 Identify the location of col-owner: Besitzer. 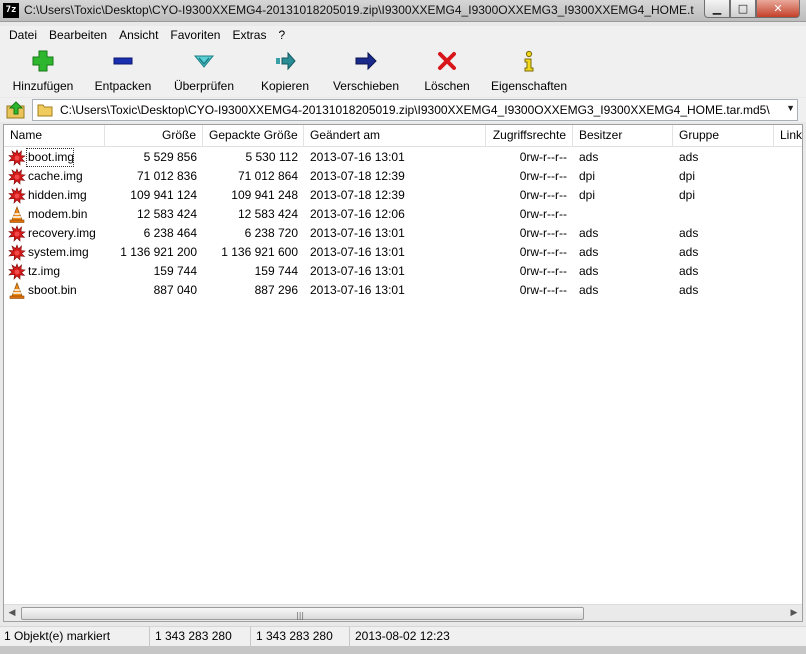
(623, 135).